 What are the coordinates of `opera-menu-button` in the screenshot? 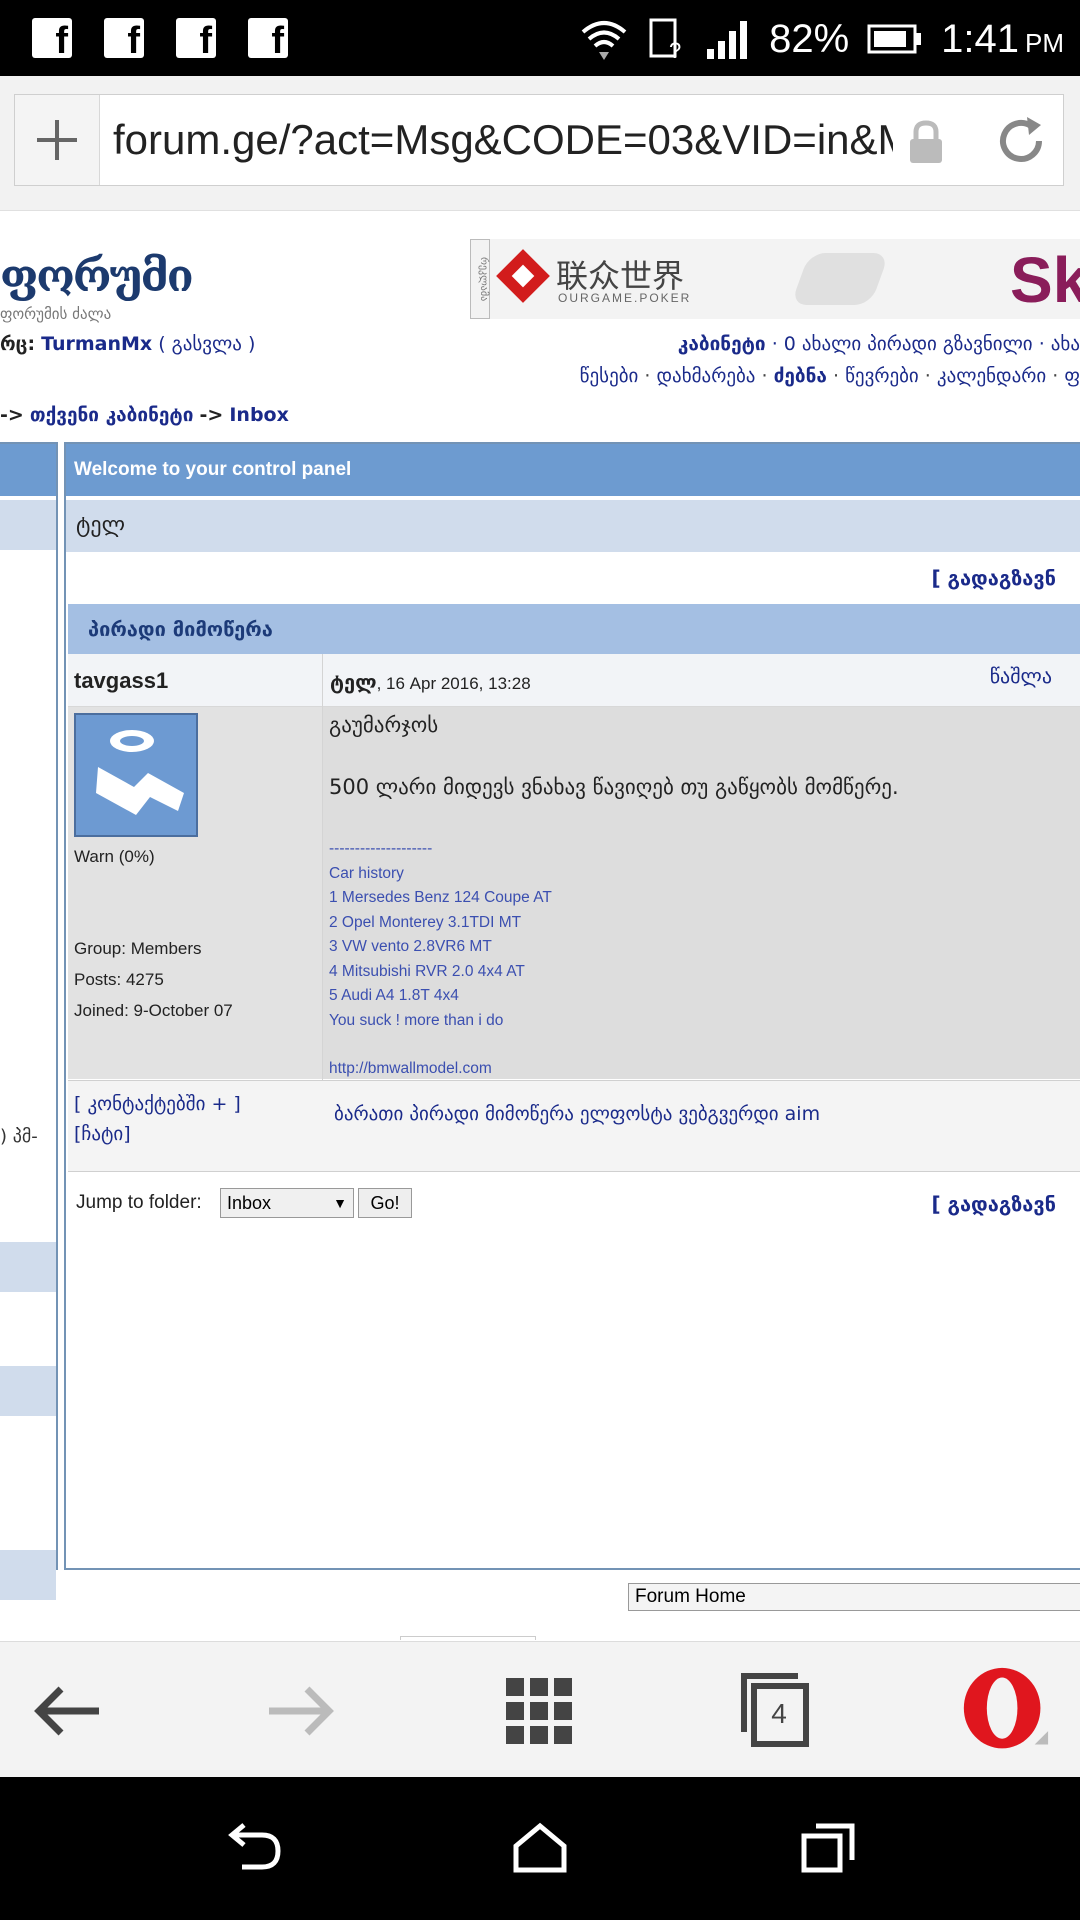 It's located at (1005, 1711).